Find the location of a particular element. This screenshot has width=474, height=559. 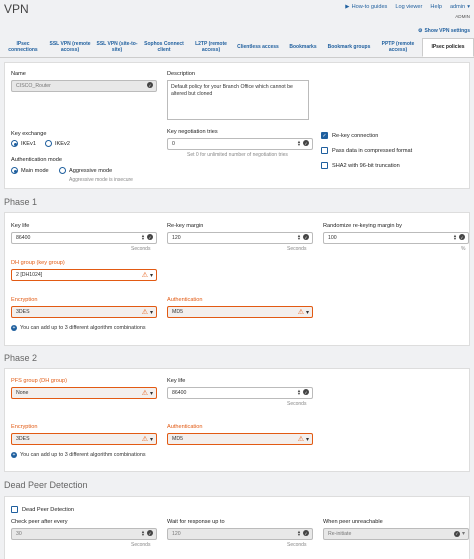

pfs-group-label: PFS group (DH group) is located at coordinates (39, 381).